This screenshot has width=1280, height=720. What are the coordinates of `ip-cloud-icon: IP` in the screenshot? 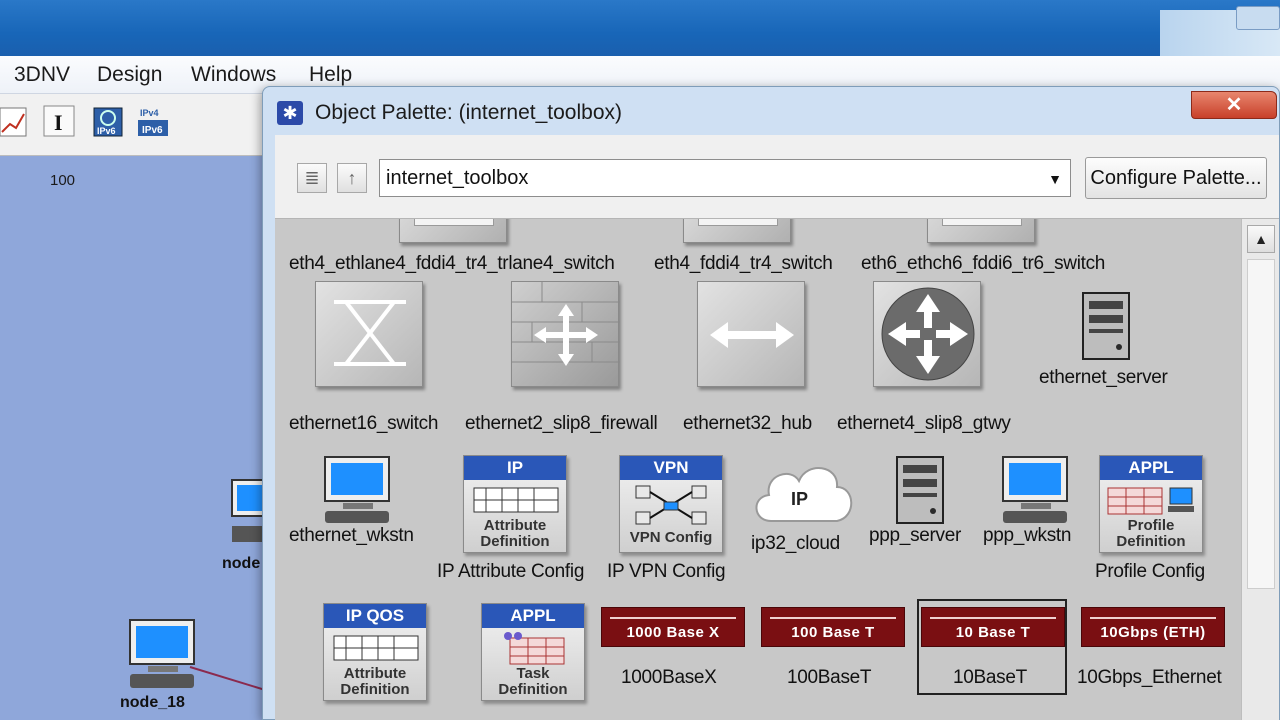 It's located at (803, 497).